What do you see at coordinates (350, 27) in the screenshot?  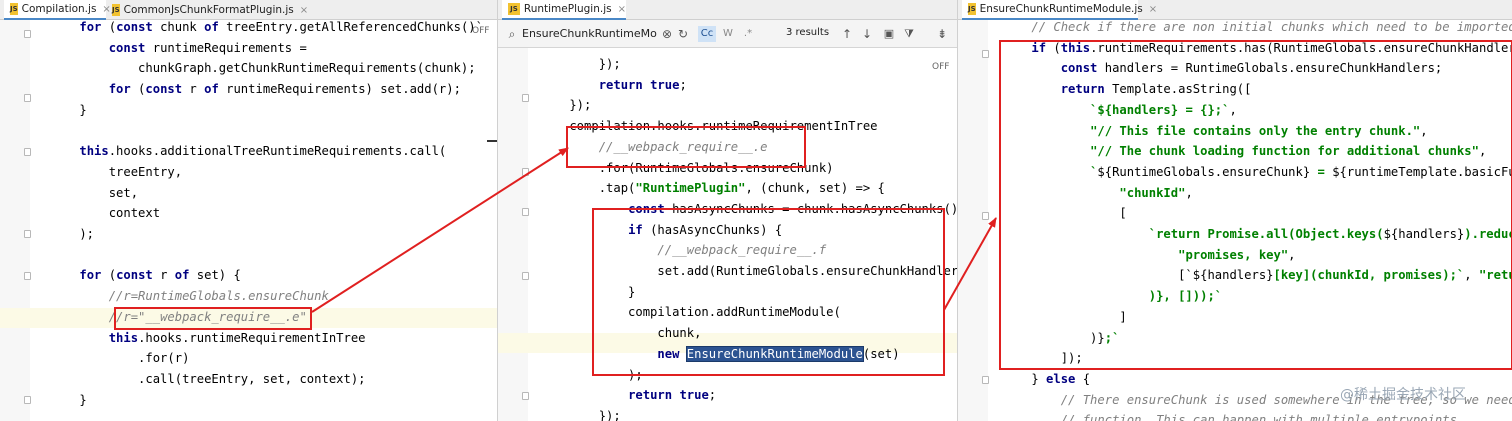 I see `code-token: treeEntry.getAllReferencedChunks()`` at bounding box center [350, 27].